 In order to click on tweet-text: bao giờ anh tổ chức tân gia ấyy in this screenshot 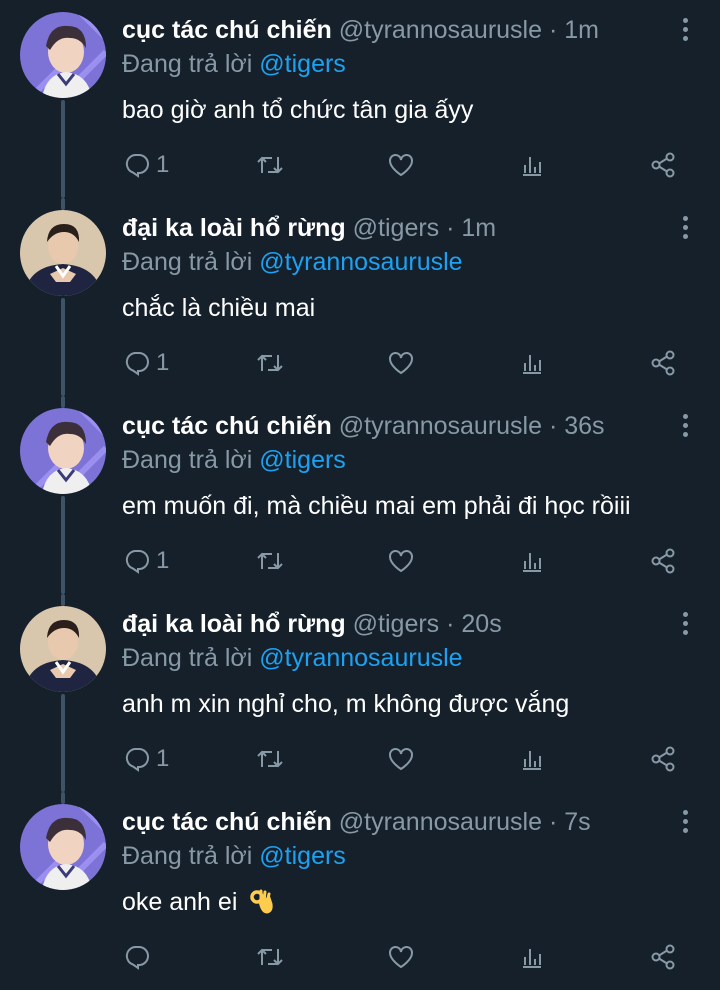, I will do `click(298, 110)`.